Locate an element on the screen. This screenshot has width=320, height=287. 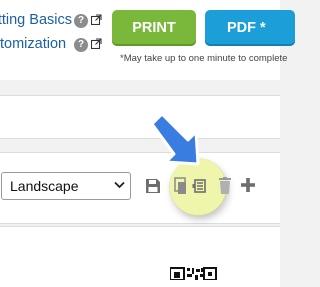
orientation-select-value: Landscape is located at coordinates (44, 186).